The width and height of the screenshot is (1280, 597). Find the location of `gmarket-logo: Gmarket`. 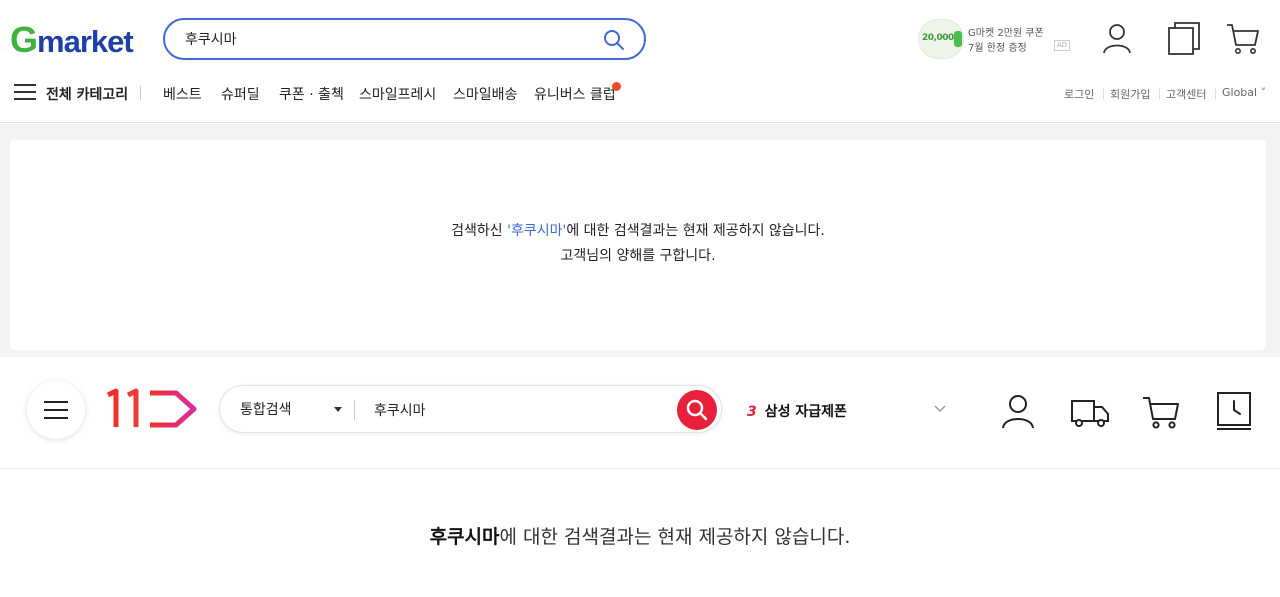

gmarket-logo: Gmarket is located at coordinates (72, 39).